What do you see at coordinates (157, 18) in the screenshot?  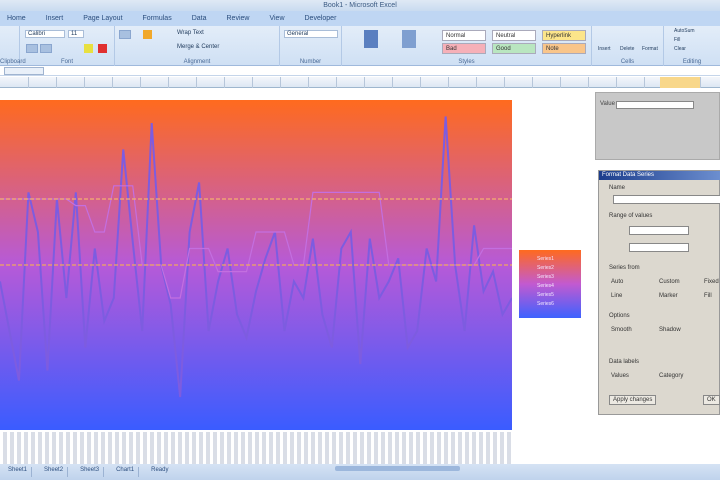 I see `tab-formulas: Formulas` at bounding box center [157, 18].